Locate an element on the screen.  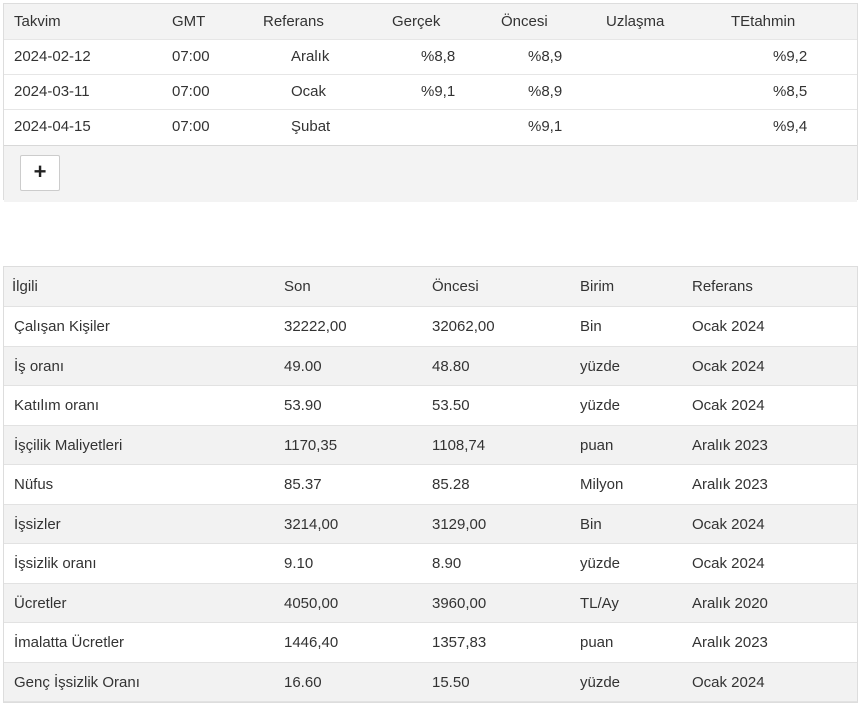
calendar-header-date: Takvim is located at coordinates (37, 21).